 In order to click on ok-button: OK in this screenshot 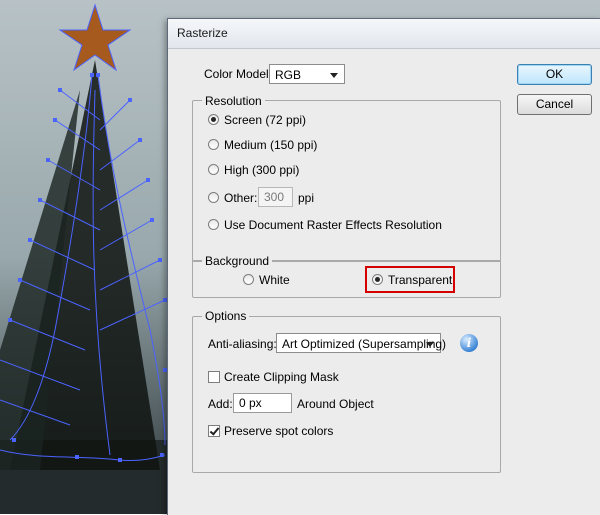, I will do `click(554, 74)`.